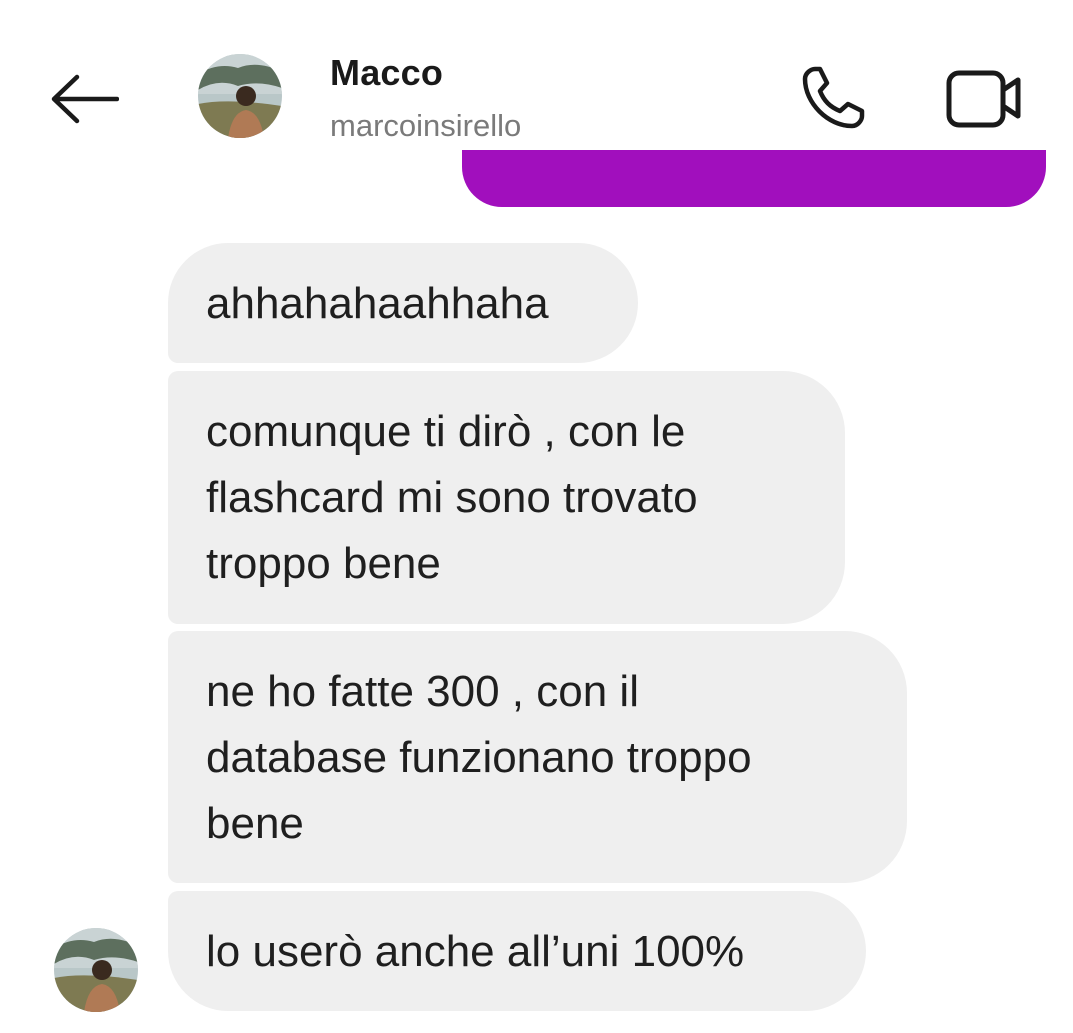 Image resolution: width=1073 pixels, height=1033 pixels. Describe the element at coordinates (403, 303) in the screenshot. I see `received-message-bubble: ahhahahaahhaha` at that location.